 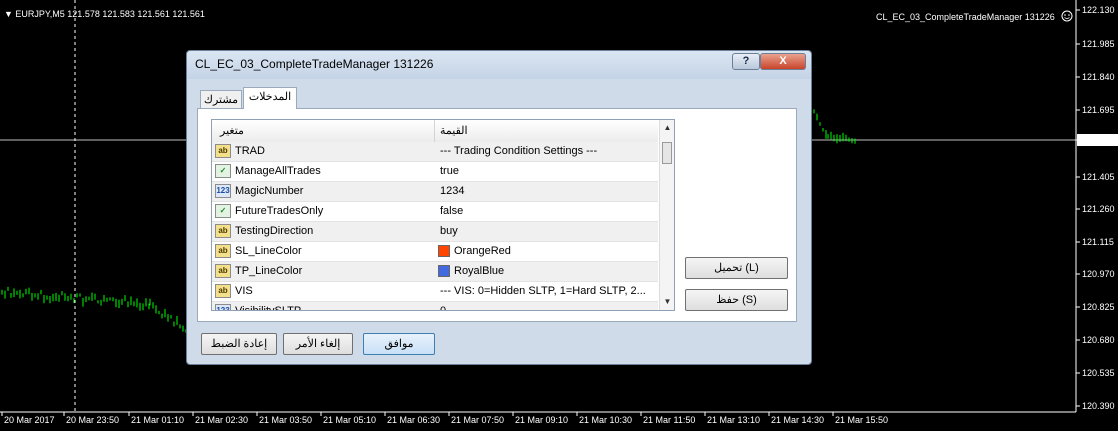 I want to click on time-label: 21 Mar 06:30, so click(x=413, y=420).